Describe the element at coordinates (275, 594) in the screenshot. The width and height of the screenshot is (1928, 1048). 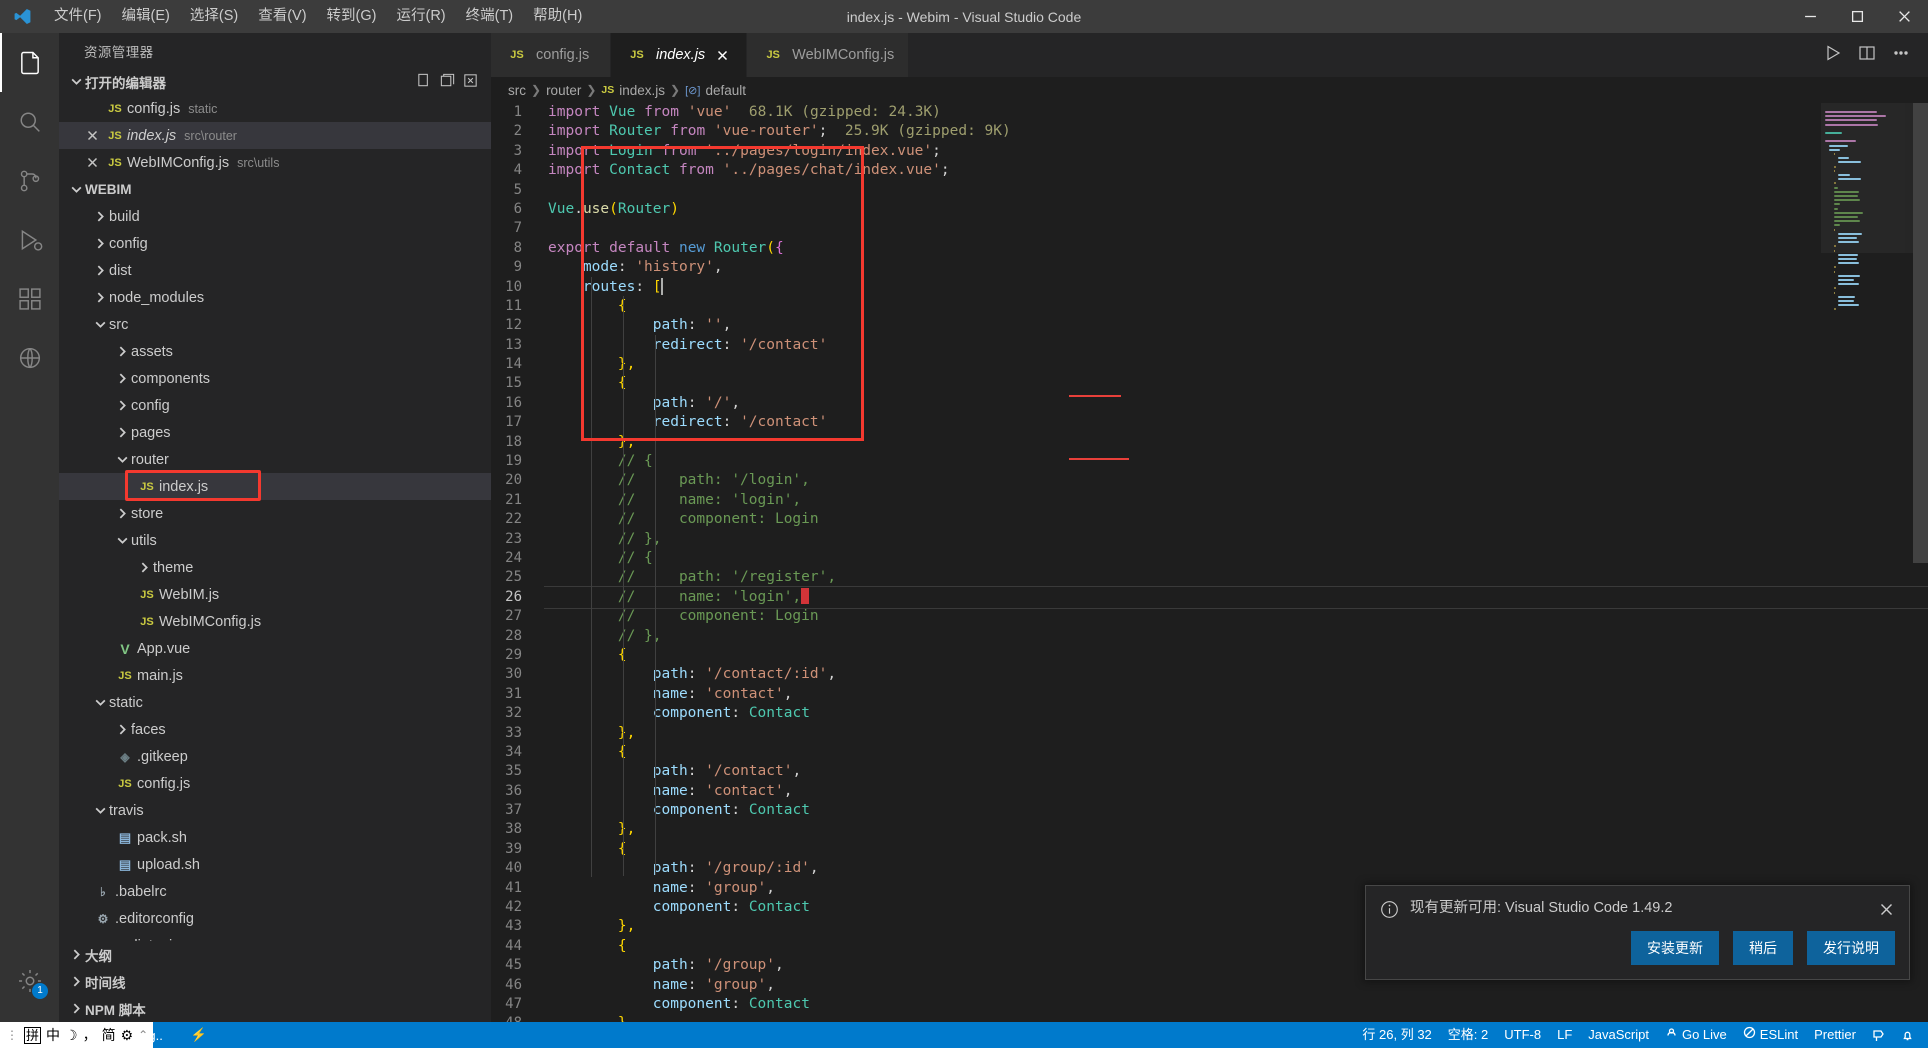
I see `tree-item-webim.js: JS WebIM.js` at that location.